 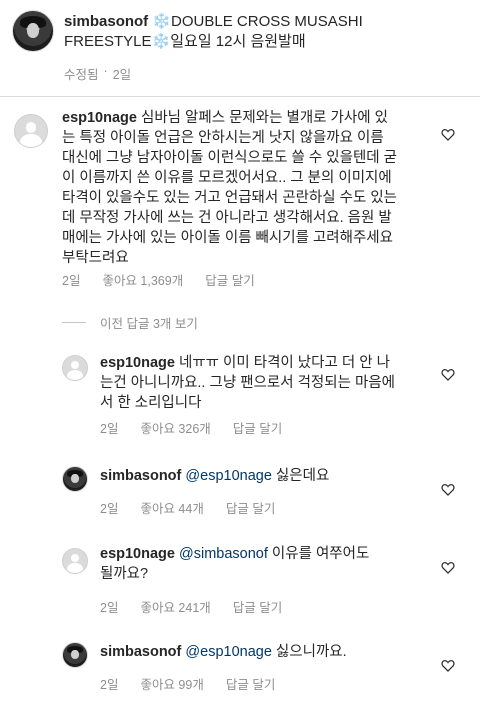 I want to click on view-replies-button: 이전 답글 3개 보기, so click(x=130, y=322).